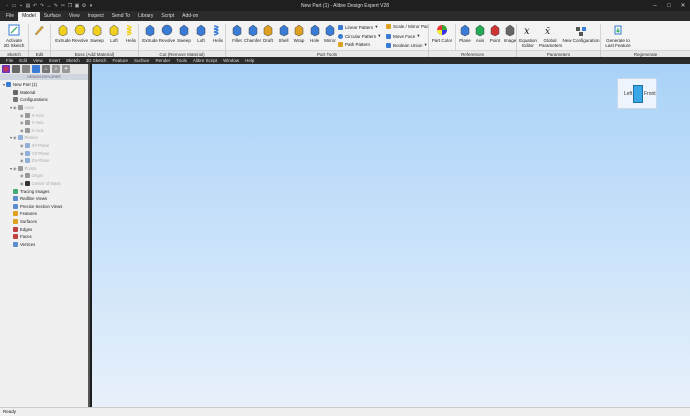  Describe the element at coordinates (6, 69) in the screenshot. I see `color-wheel-icon` at that location.